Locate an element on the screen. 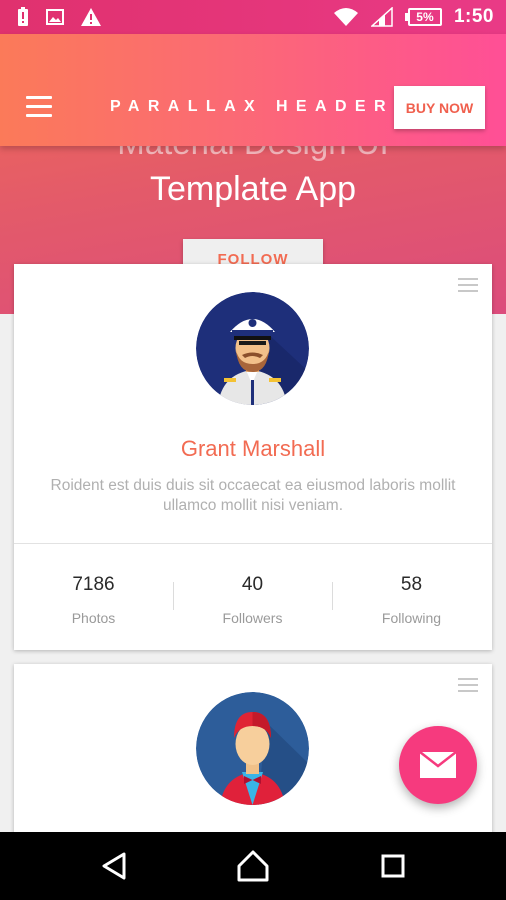  home-icon is located at coordinates (253, 866).